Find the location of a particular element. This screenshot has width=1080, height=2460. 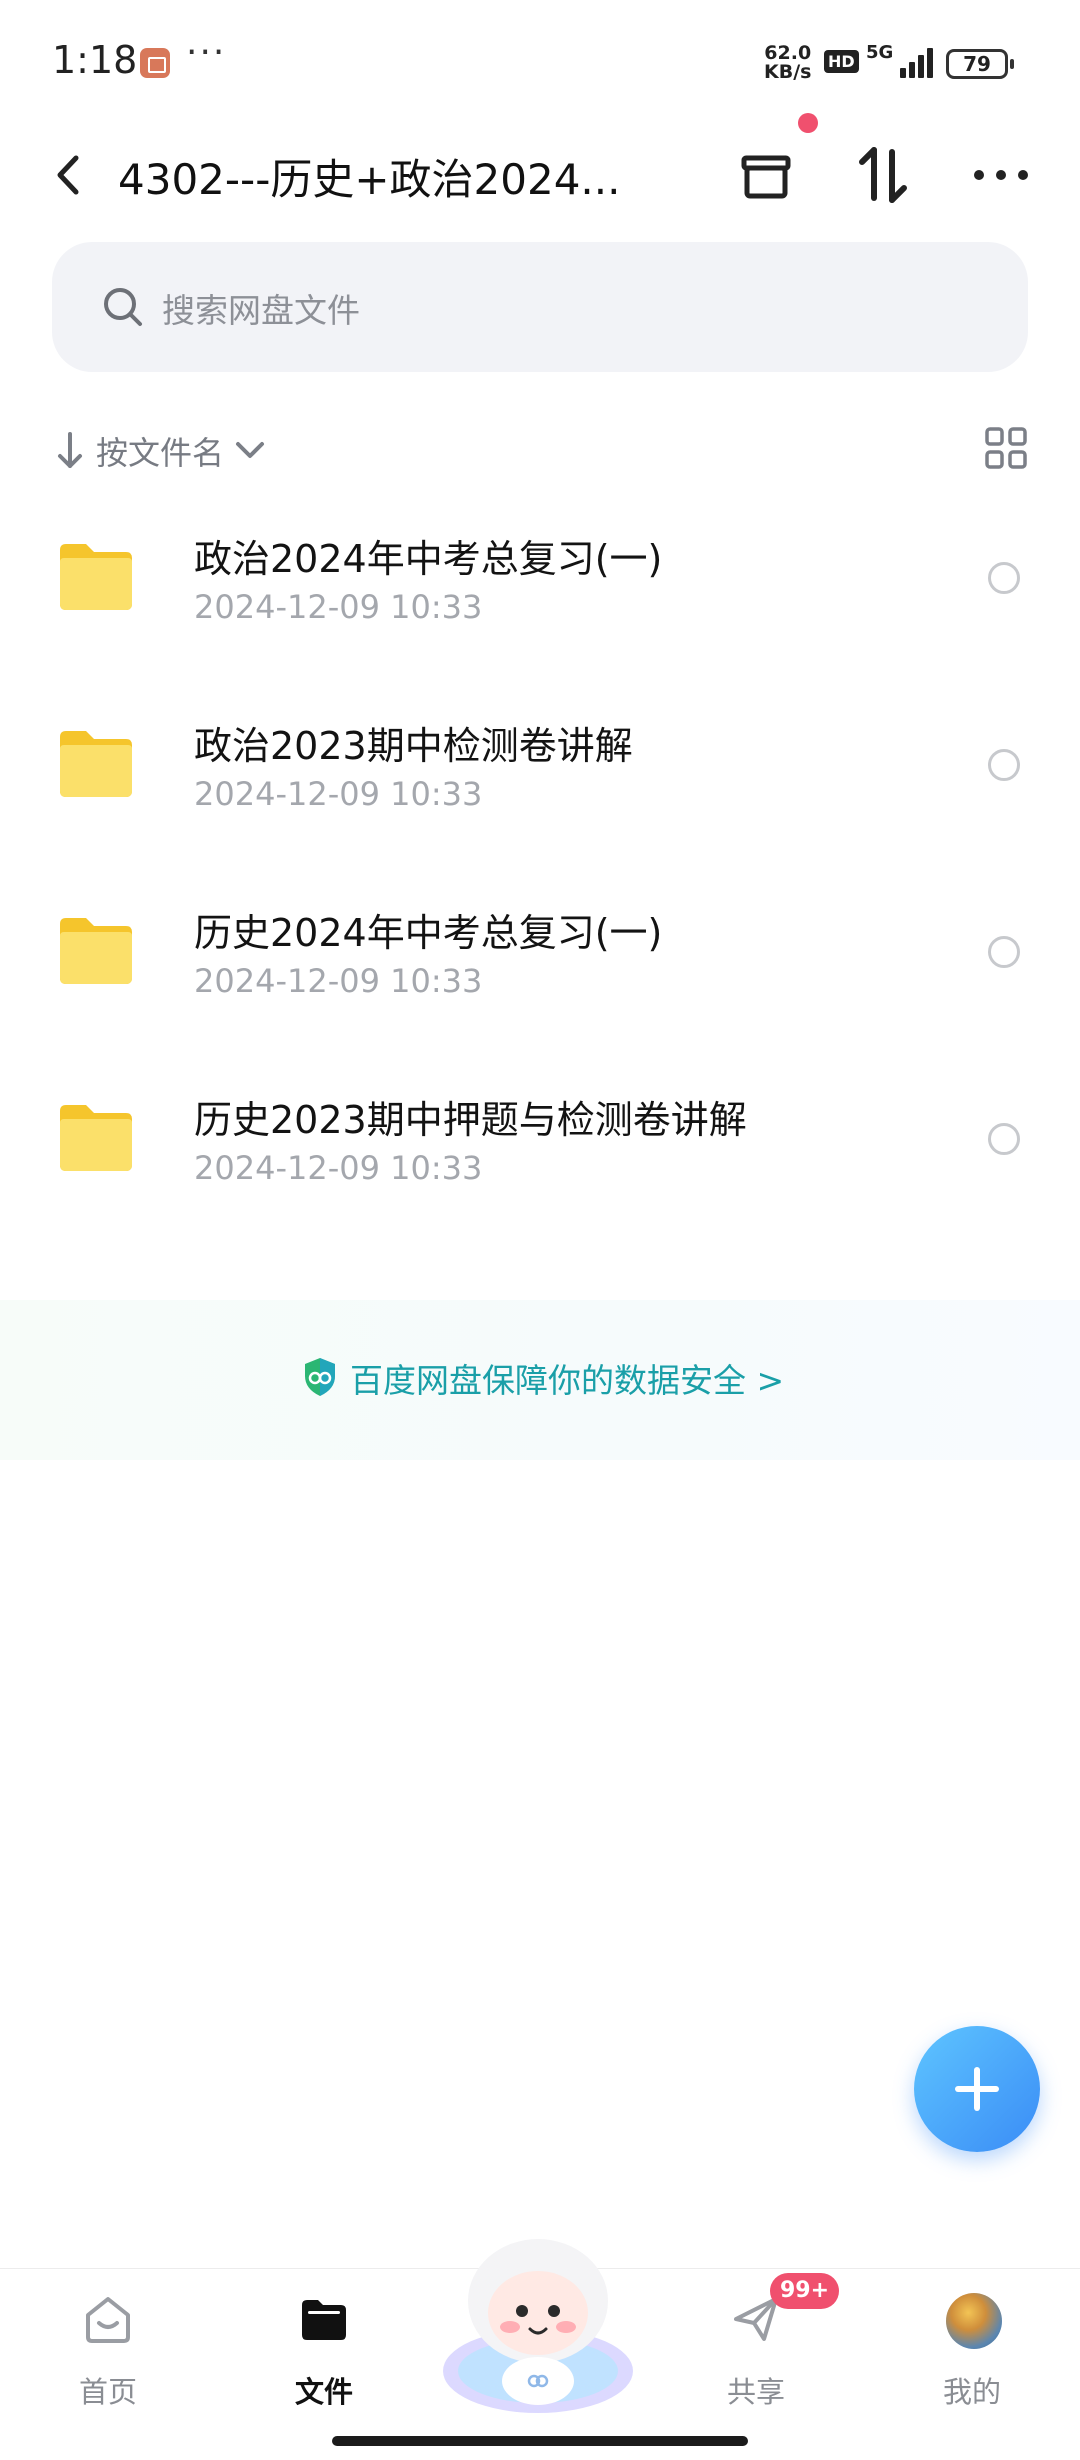

nav-label-home: 首页 is located at coordinates (107, 2392).